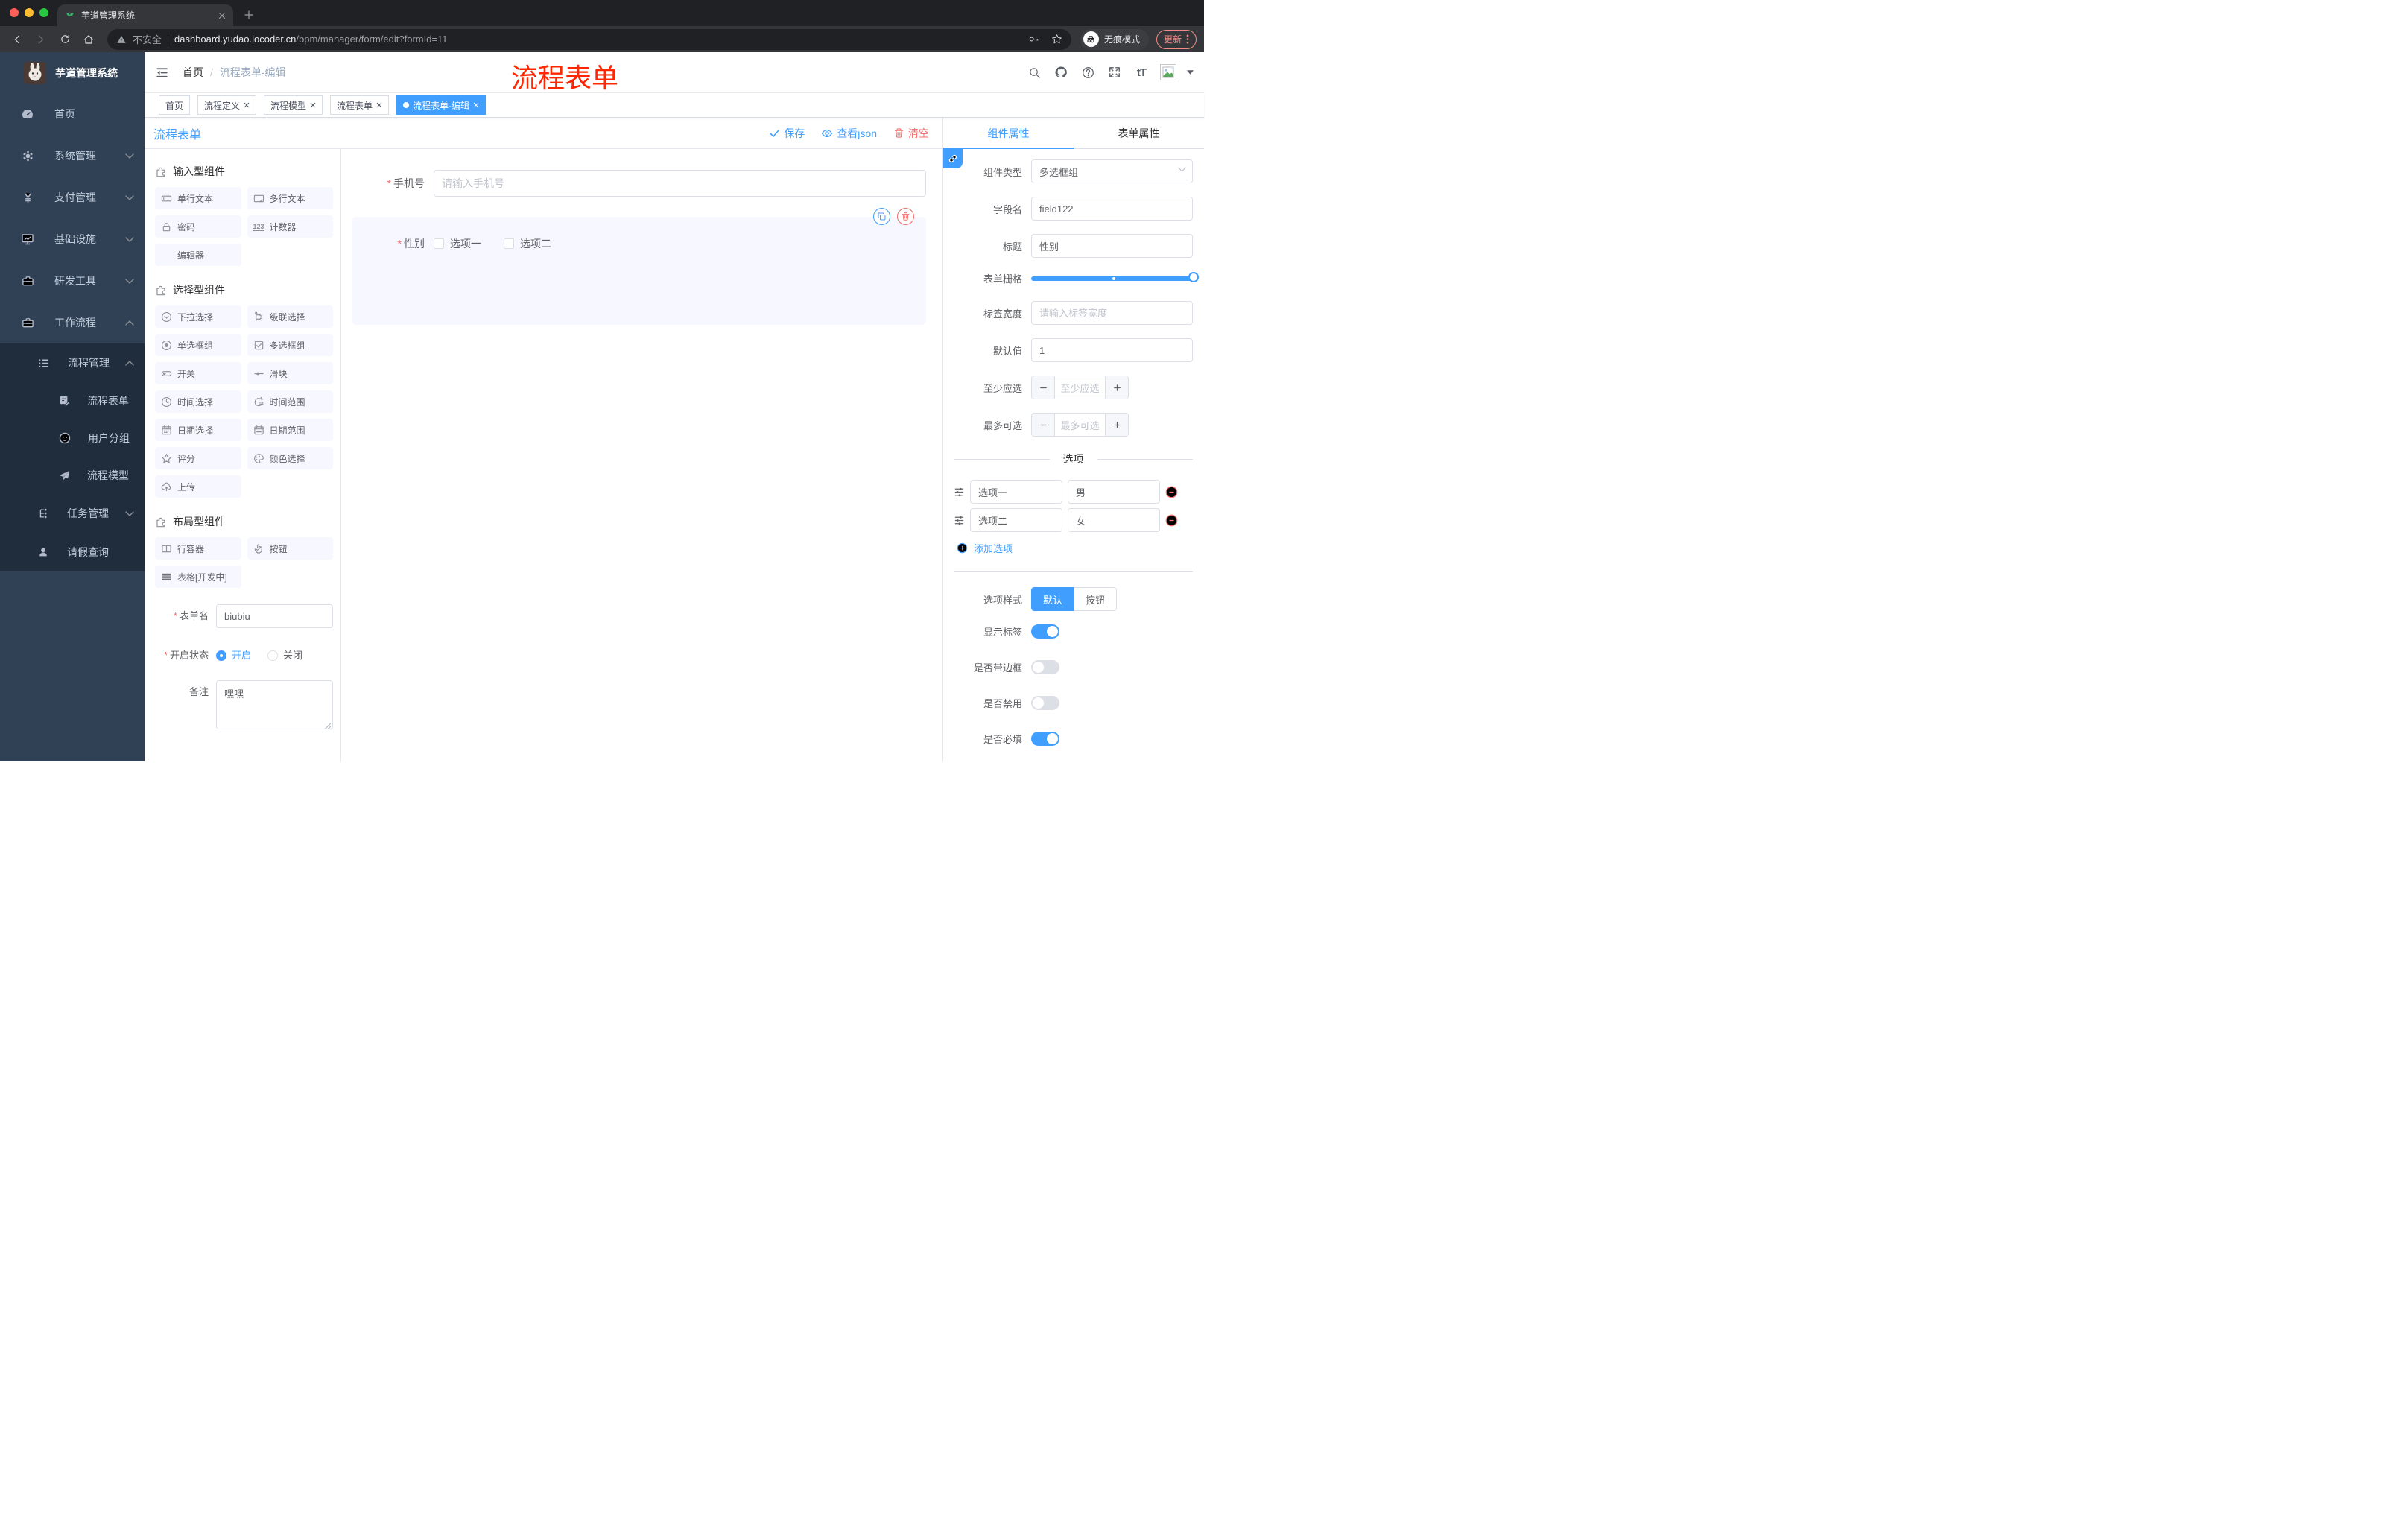 This screenshot has width=2408, height=1523. Describe the element at coordinates (222, 16) in the screenshot. I see `tab-close-icon` at that location.